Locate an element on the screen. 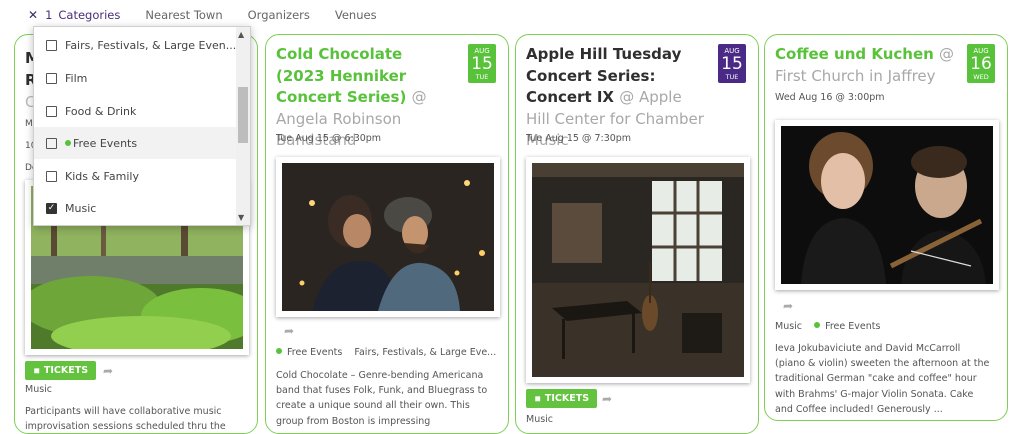  checkbox-checked-icon: ✓ is located at coordinates (51, 208).